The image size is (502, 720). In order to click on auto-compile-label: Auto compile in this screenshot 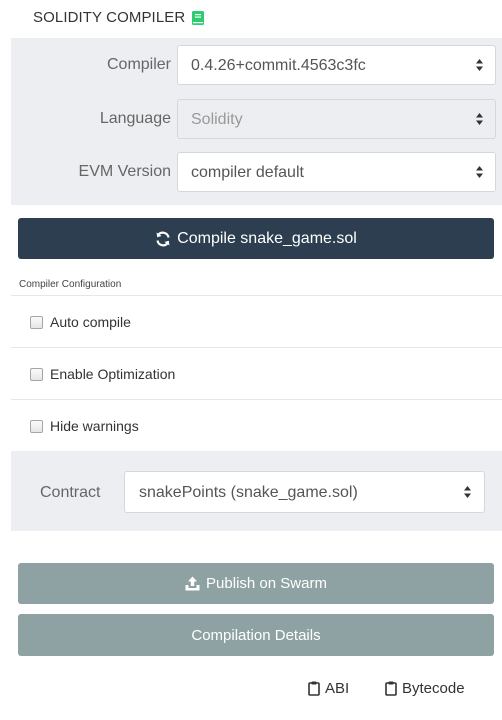, I will do `click(90, 322)`.